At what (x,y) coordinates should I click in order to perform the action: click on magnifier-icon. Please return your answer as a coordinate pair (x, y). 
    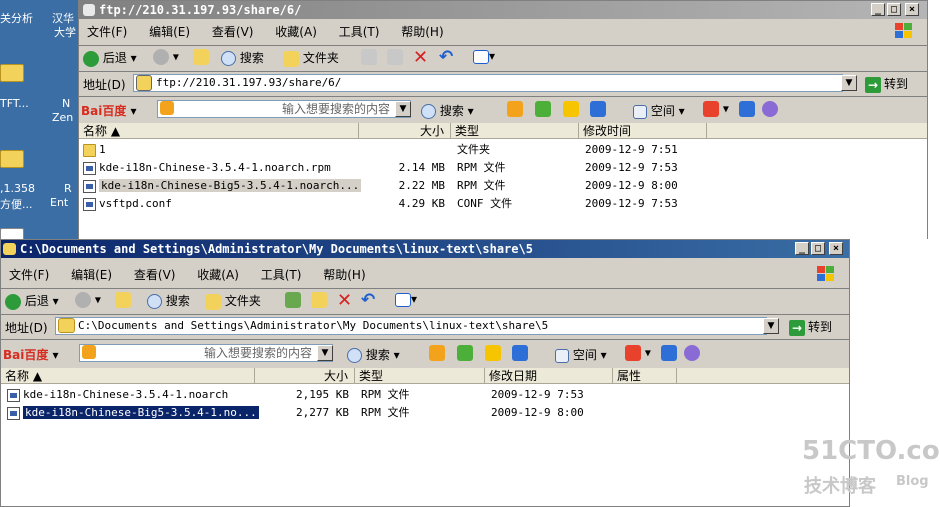
    Looking at the image, I should click on (354, 355).